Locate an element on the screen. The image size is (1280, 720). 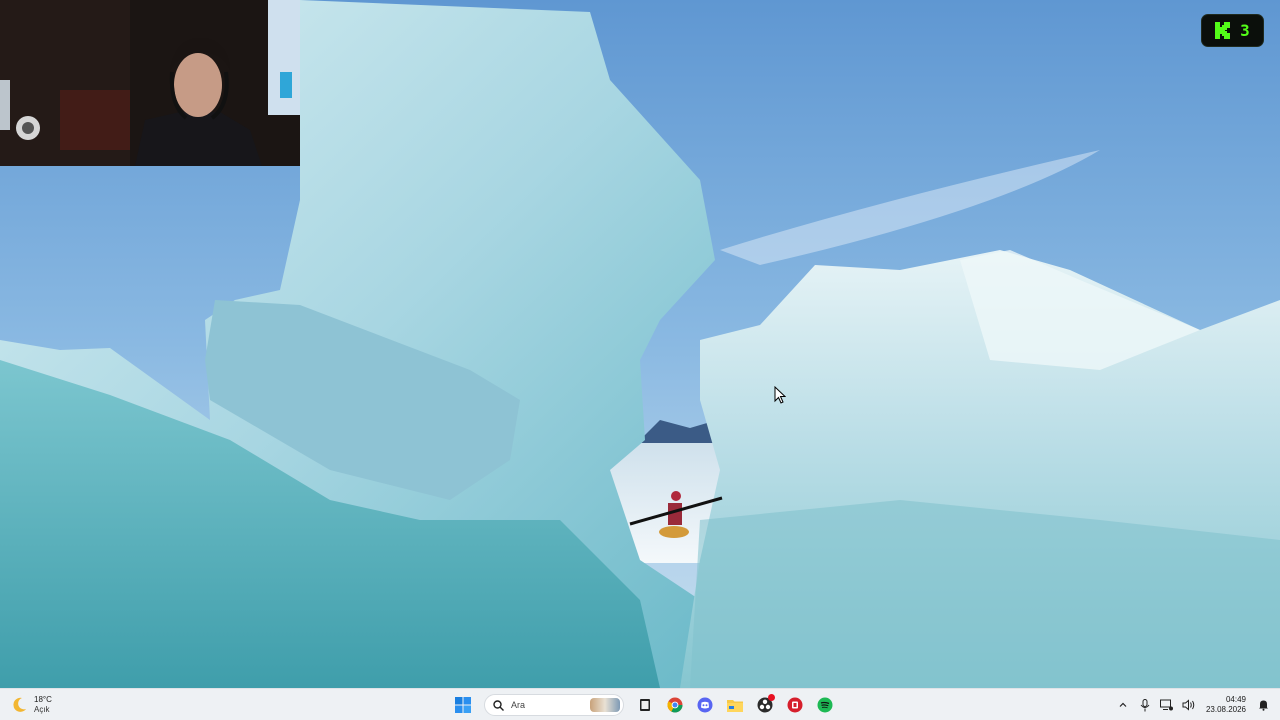
search-icon is located at coordinates (498, 705).